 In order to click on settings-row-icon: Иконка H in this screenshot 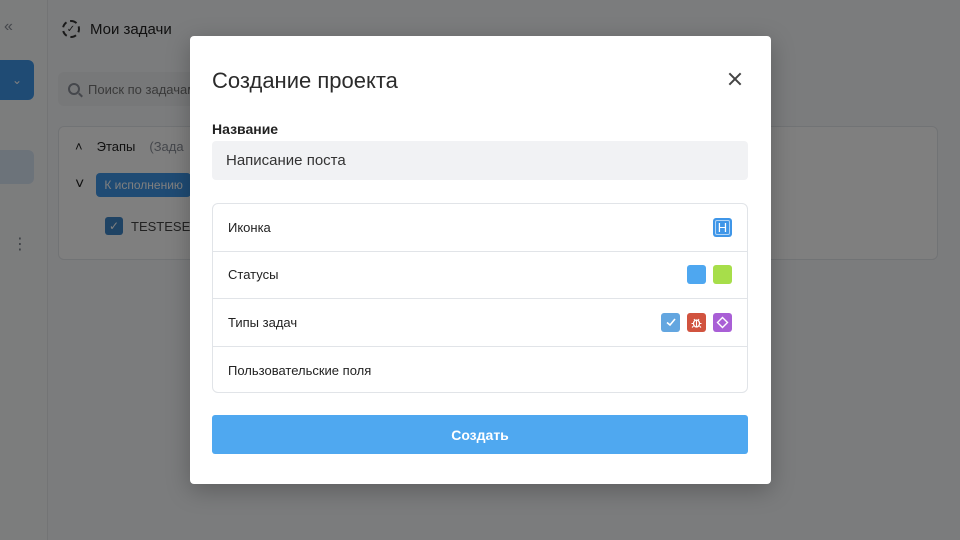, I will do `click(480, 228)`.